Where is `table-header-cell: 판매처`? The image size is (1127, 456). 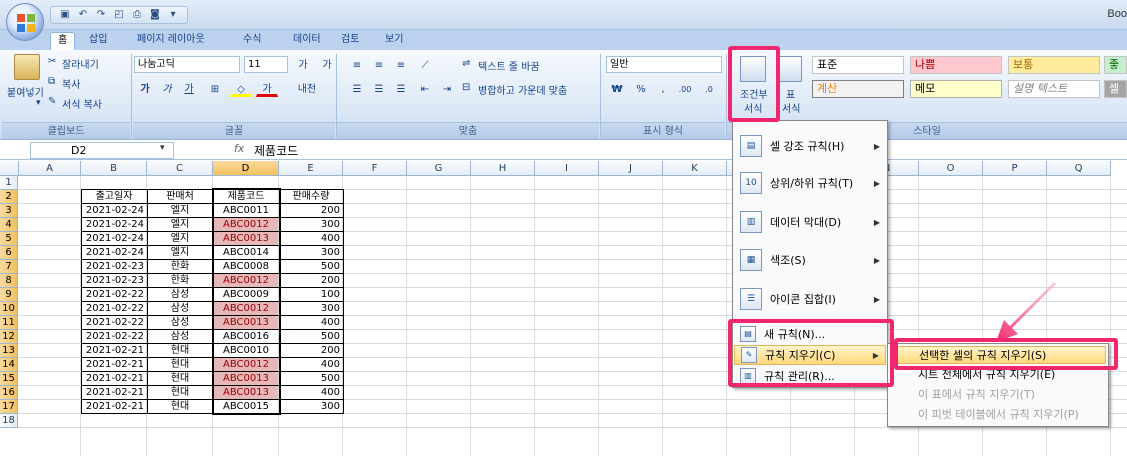 table-header-cell: 판매처 is located at coordinates (180, 196).